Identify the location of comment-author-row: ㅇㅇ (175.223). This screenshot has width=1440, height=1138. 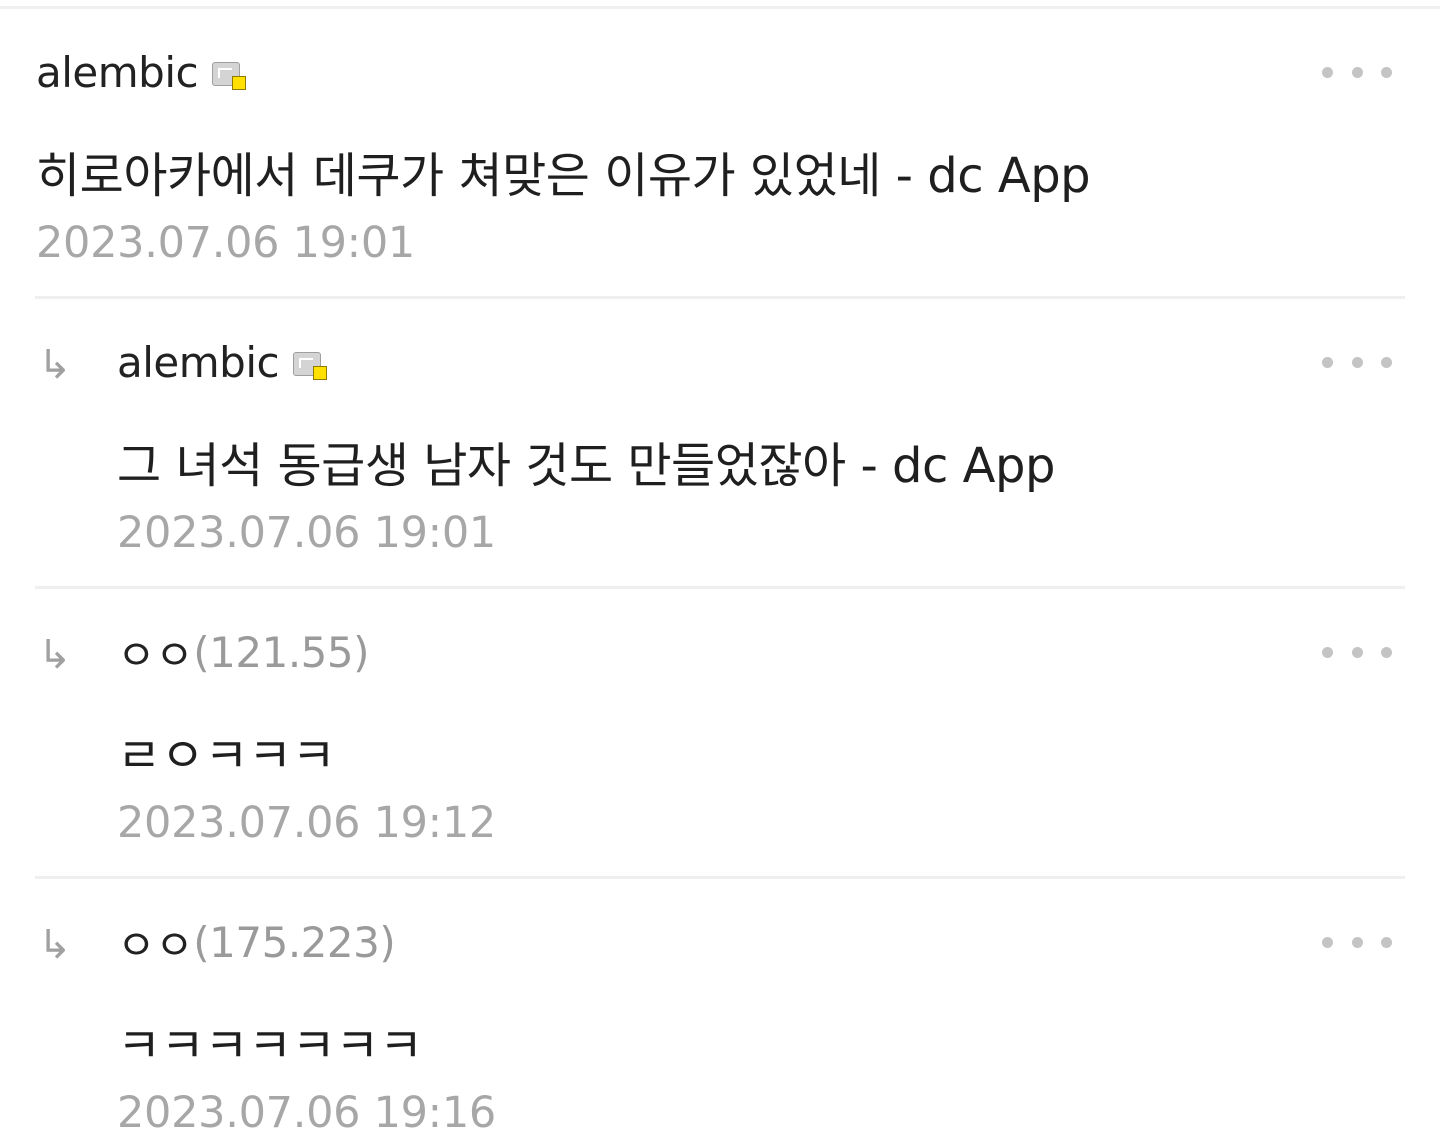
(256, 943).